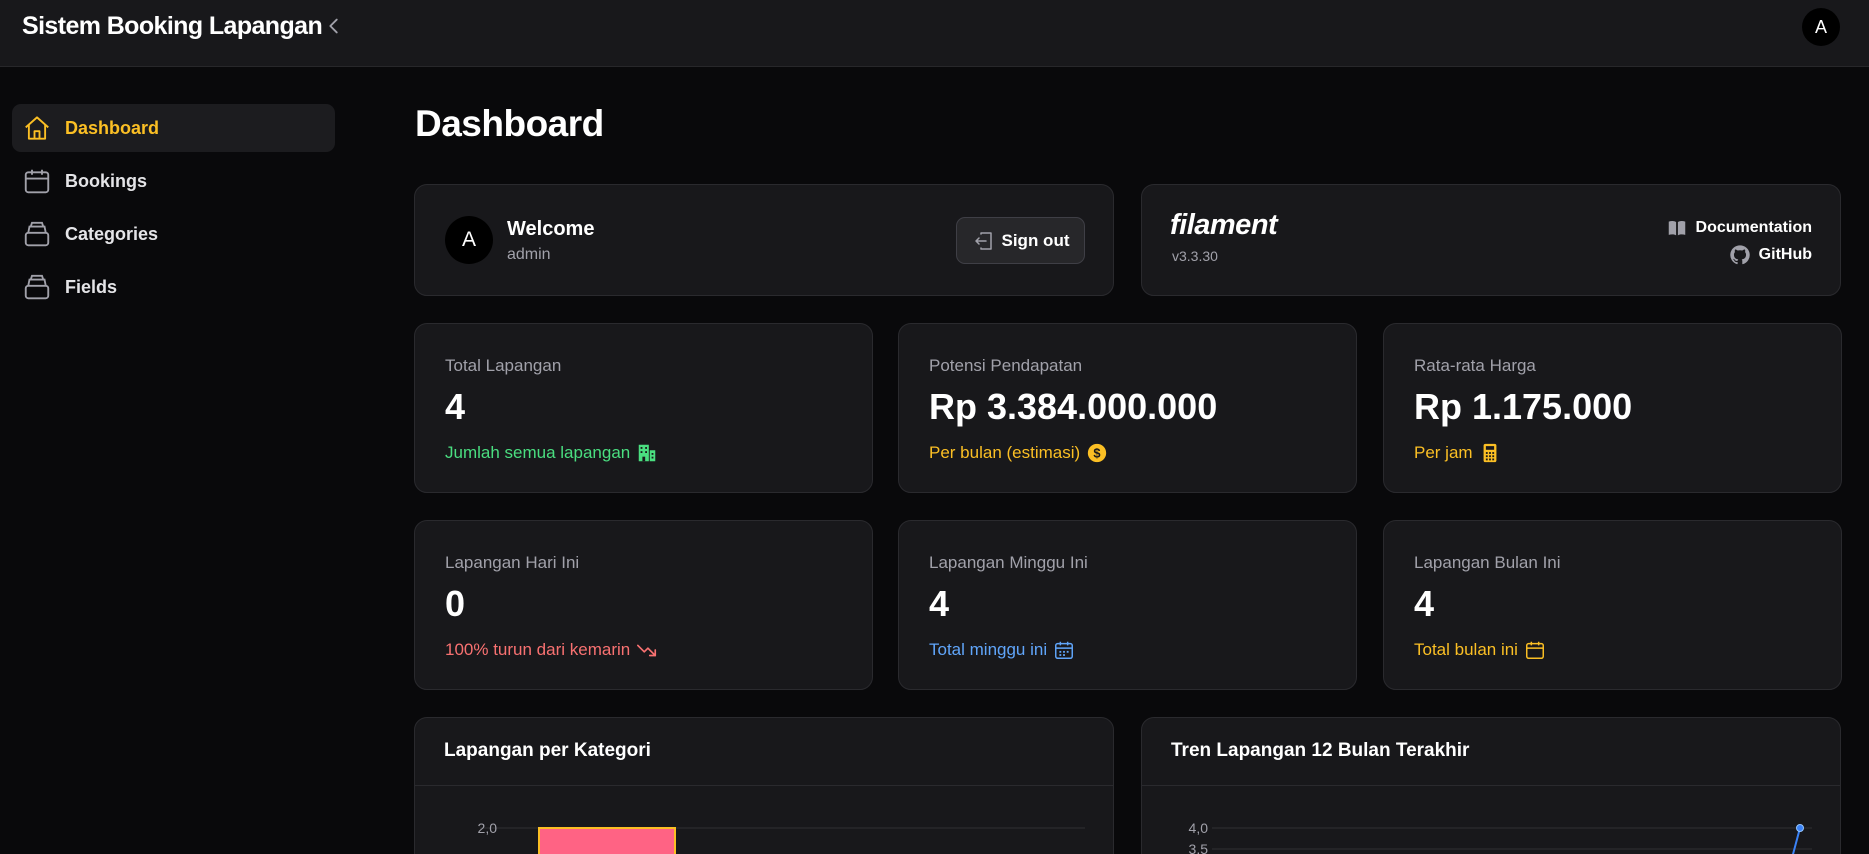  Describe the element at coordinates (1008, 562) in the screenshot. I see `stat-label: Lapangan Minggu Ini` at that location.